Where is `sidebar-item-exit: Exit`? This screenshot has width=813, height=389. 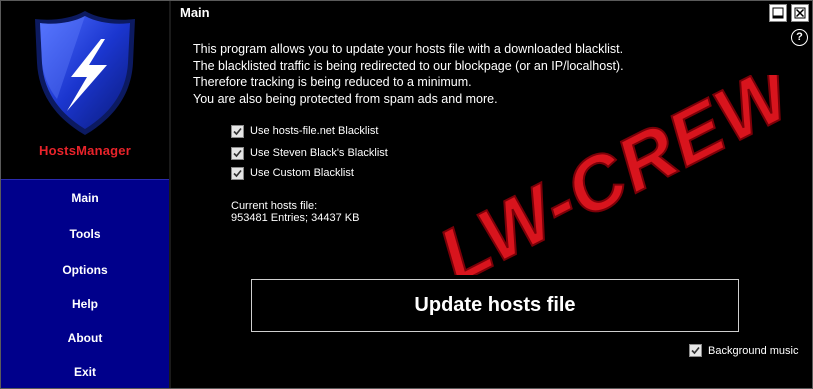 sidebar-item-exit: Exit is located at coordinates (85, 372).